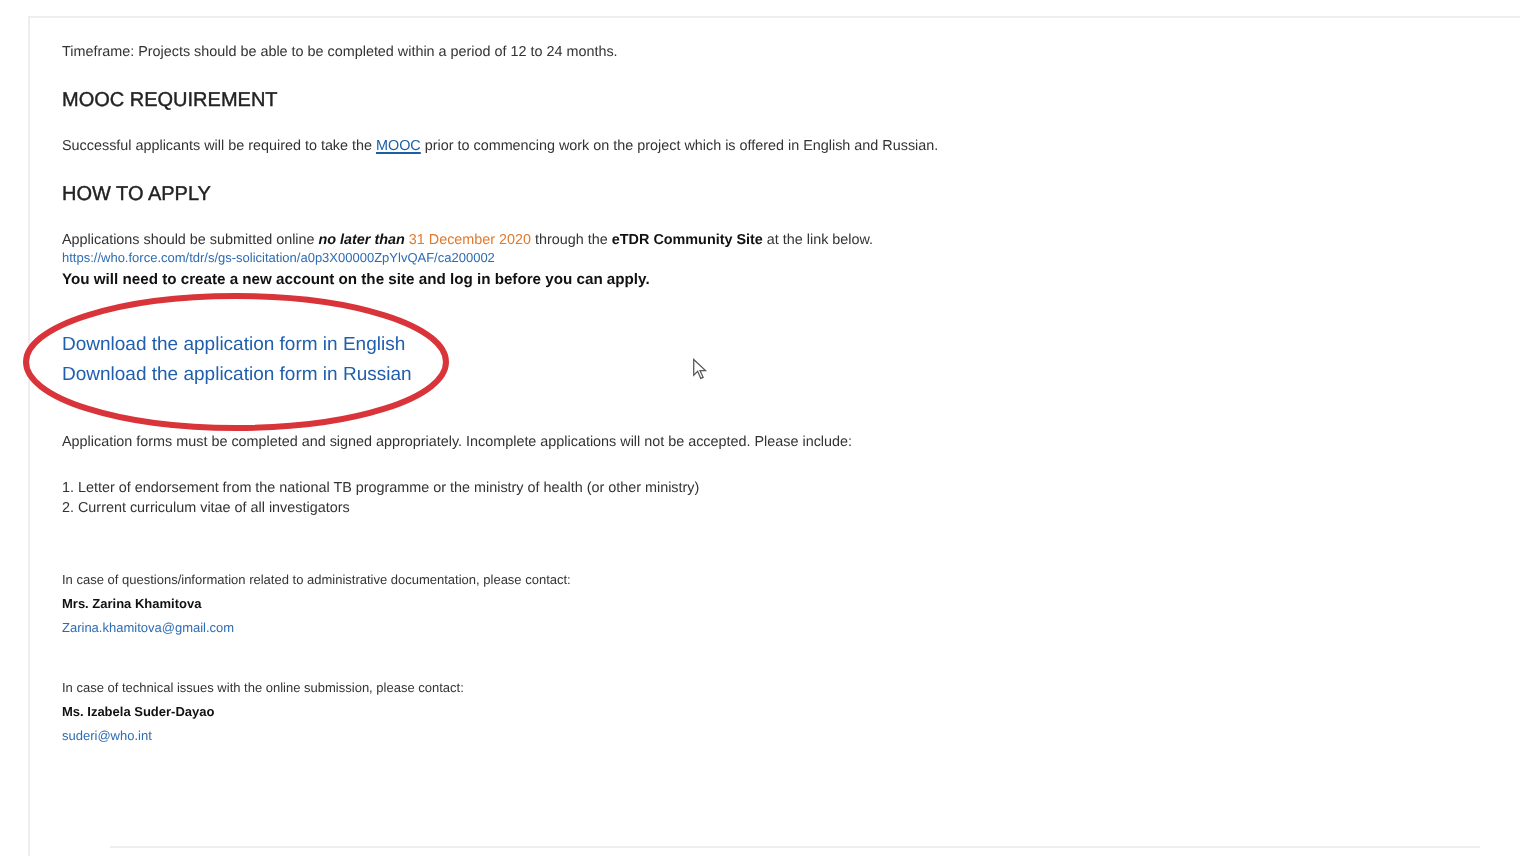 The height and width of the screenshot is (866, 1520). Describe the element at coordinates (237, 376) in the screenshot. I see `download-link: Download the application form in Russian` at that location.